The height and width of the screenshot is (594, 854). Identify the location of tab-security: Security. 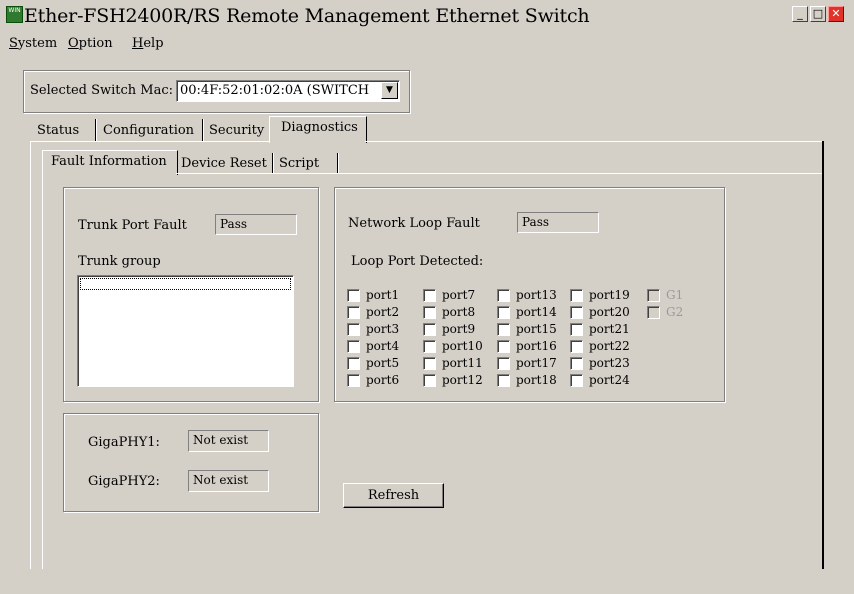
(236, 130).